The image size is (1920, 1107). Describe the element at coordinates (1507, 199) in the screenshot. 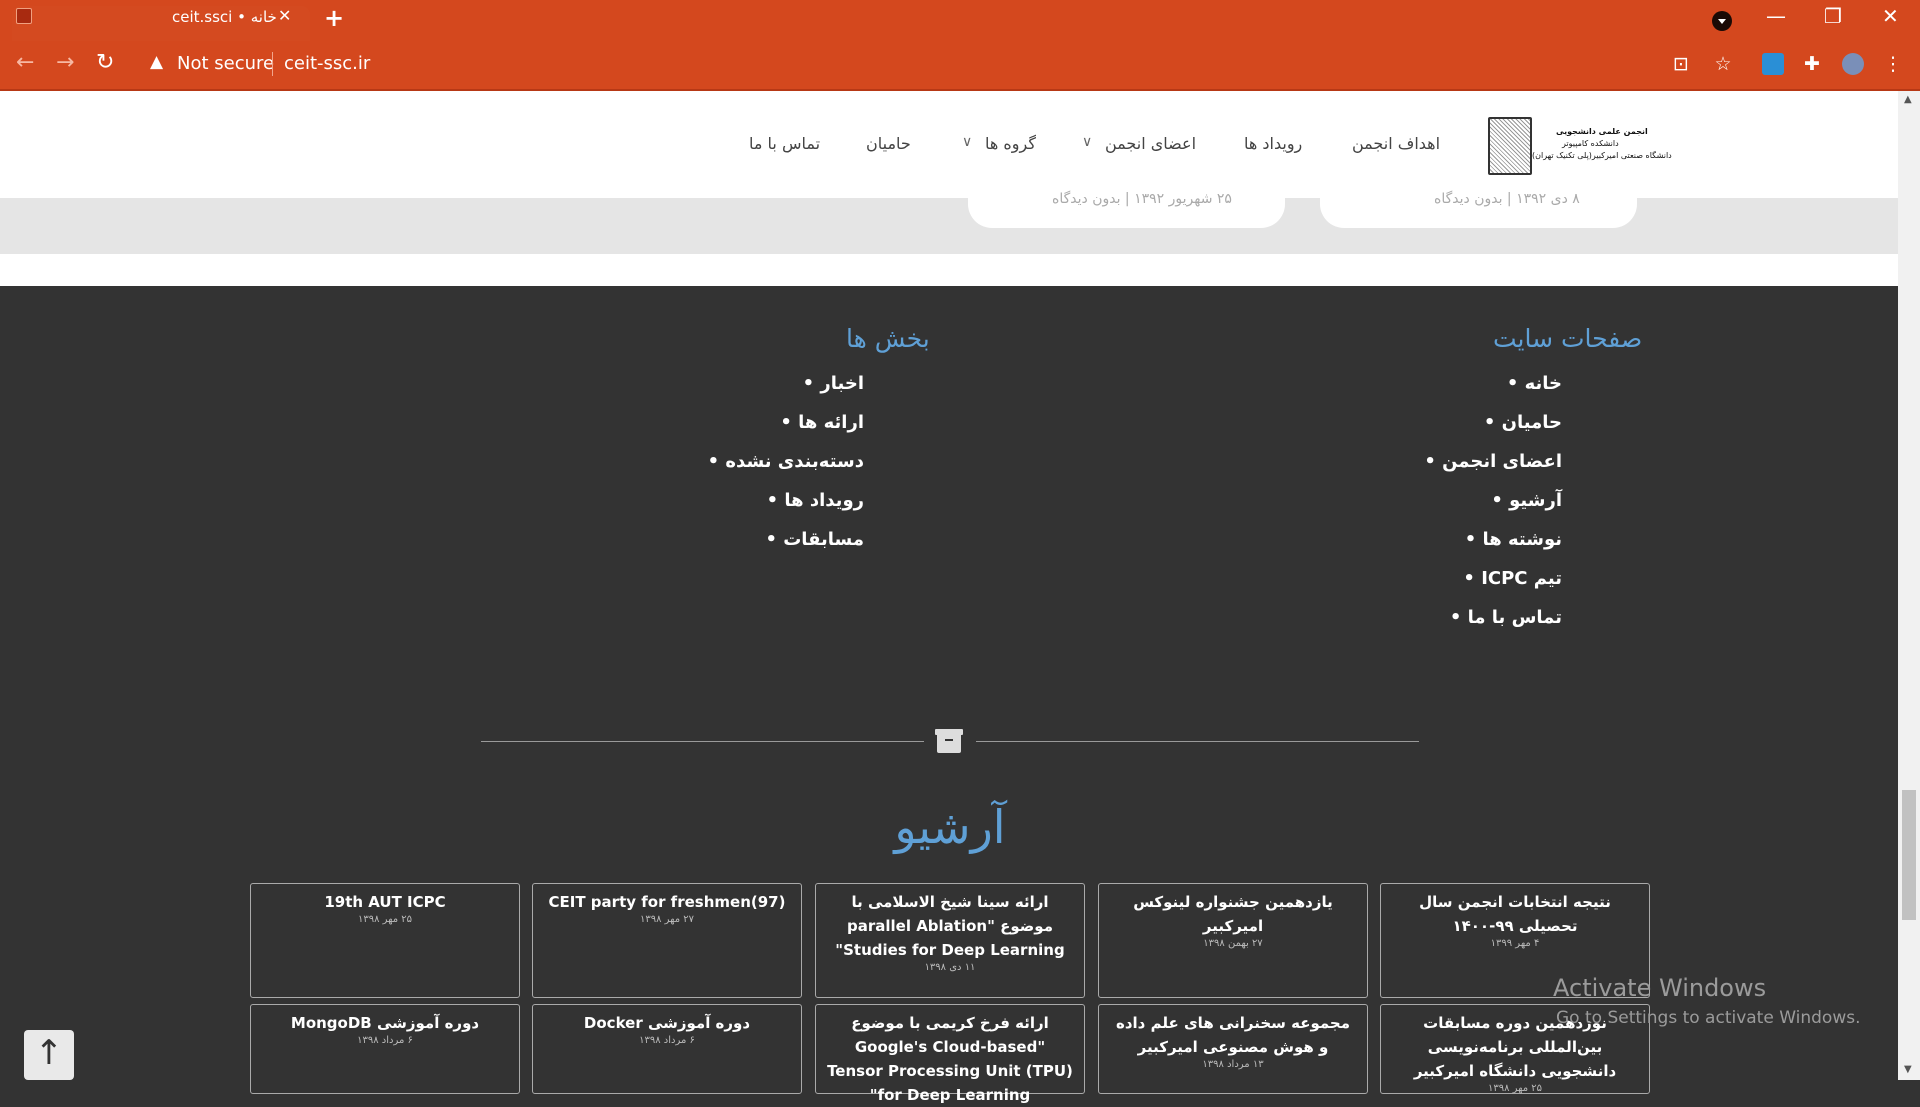

I see `post-meta: ۸ دی ۱۳۹۲ | بدون دیدگاه` at that location.